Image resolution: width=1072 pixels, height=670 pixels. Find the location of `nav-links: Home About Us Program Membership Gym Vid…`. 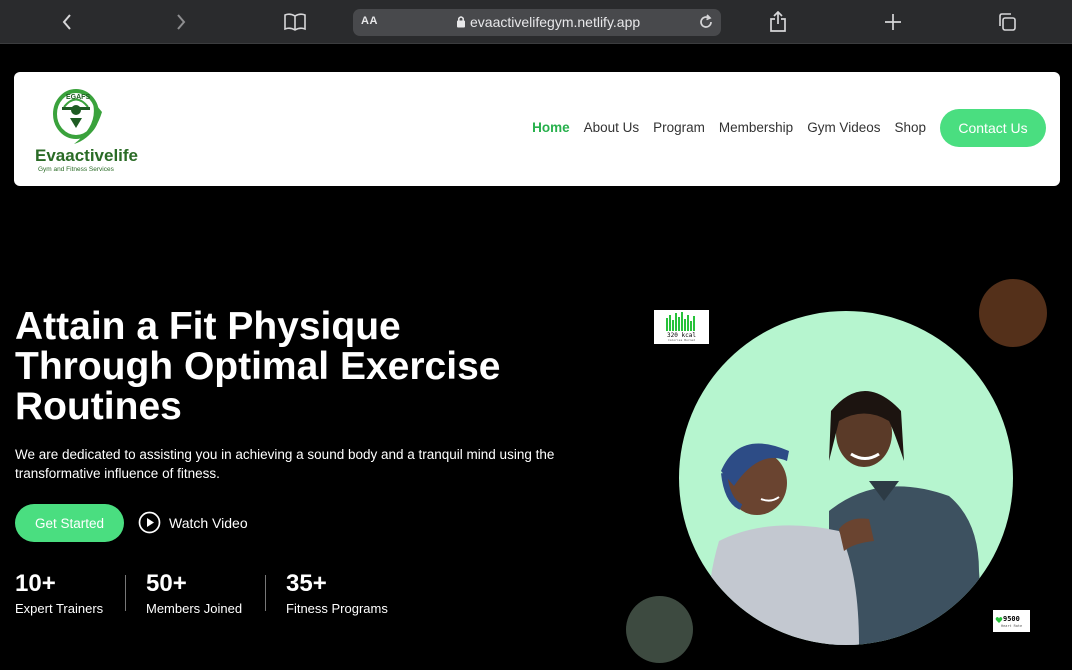

nav-links: Home About Us Program Membership Gym Vid… is located at coordinates (729, 127).